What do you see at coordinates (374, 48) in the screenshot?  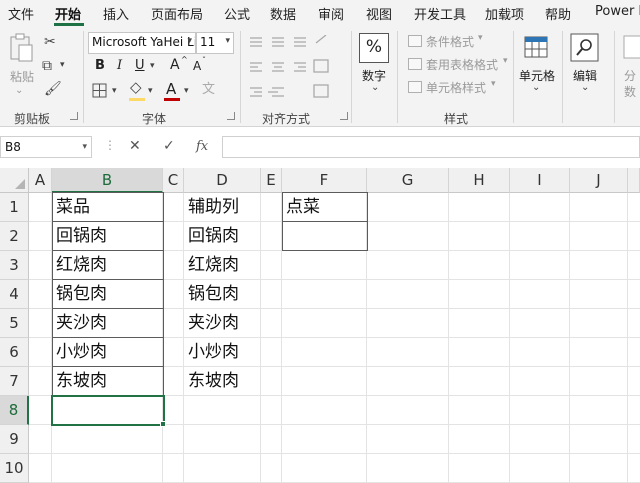 I see `number-format-icon: %` at bounding box center [374, 48].